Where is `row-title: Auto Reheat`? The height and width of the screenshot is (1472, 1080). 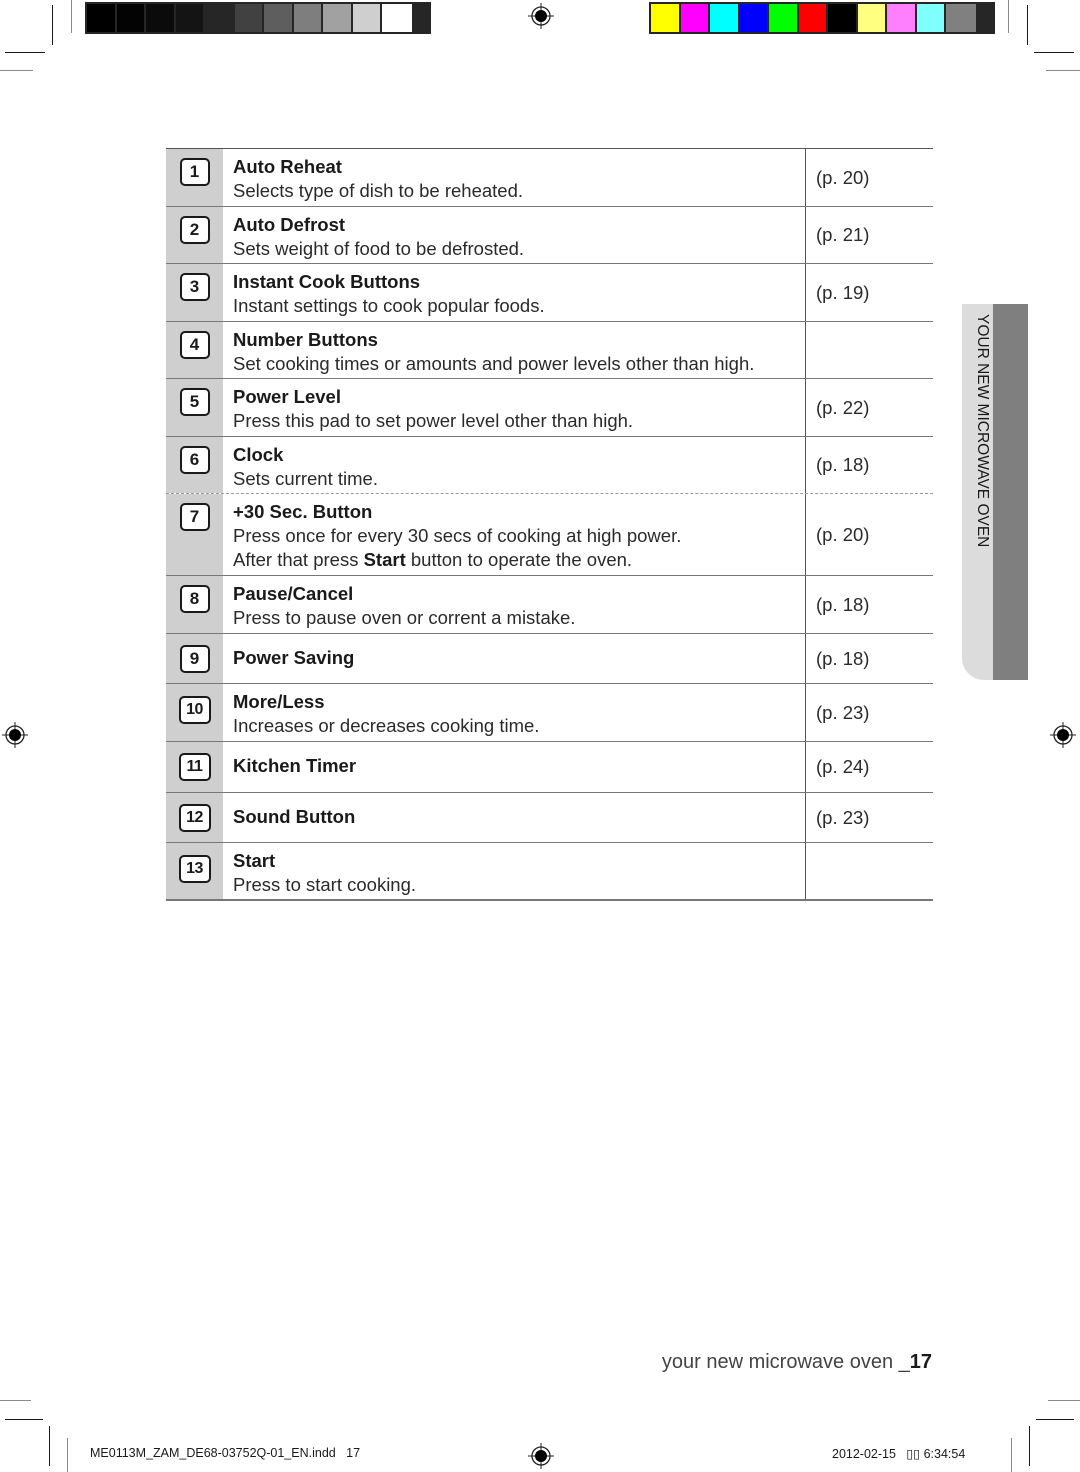
row-title: Auto Reheat is located at coordinates (287, 166).